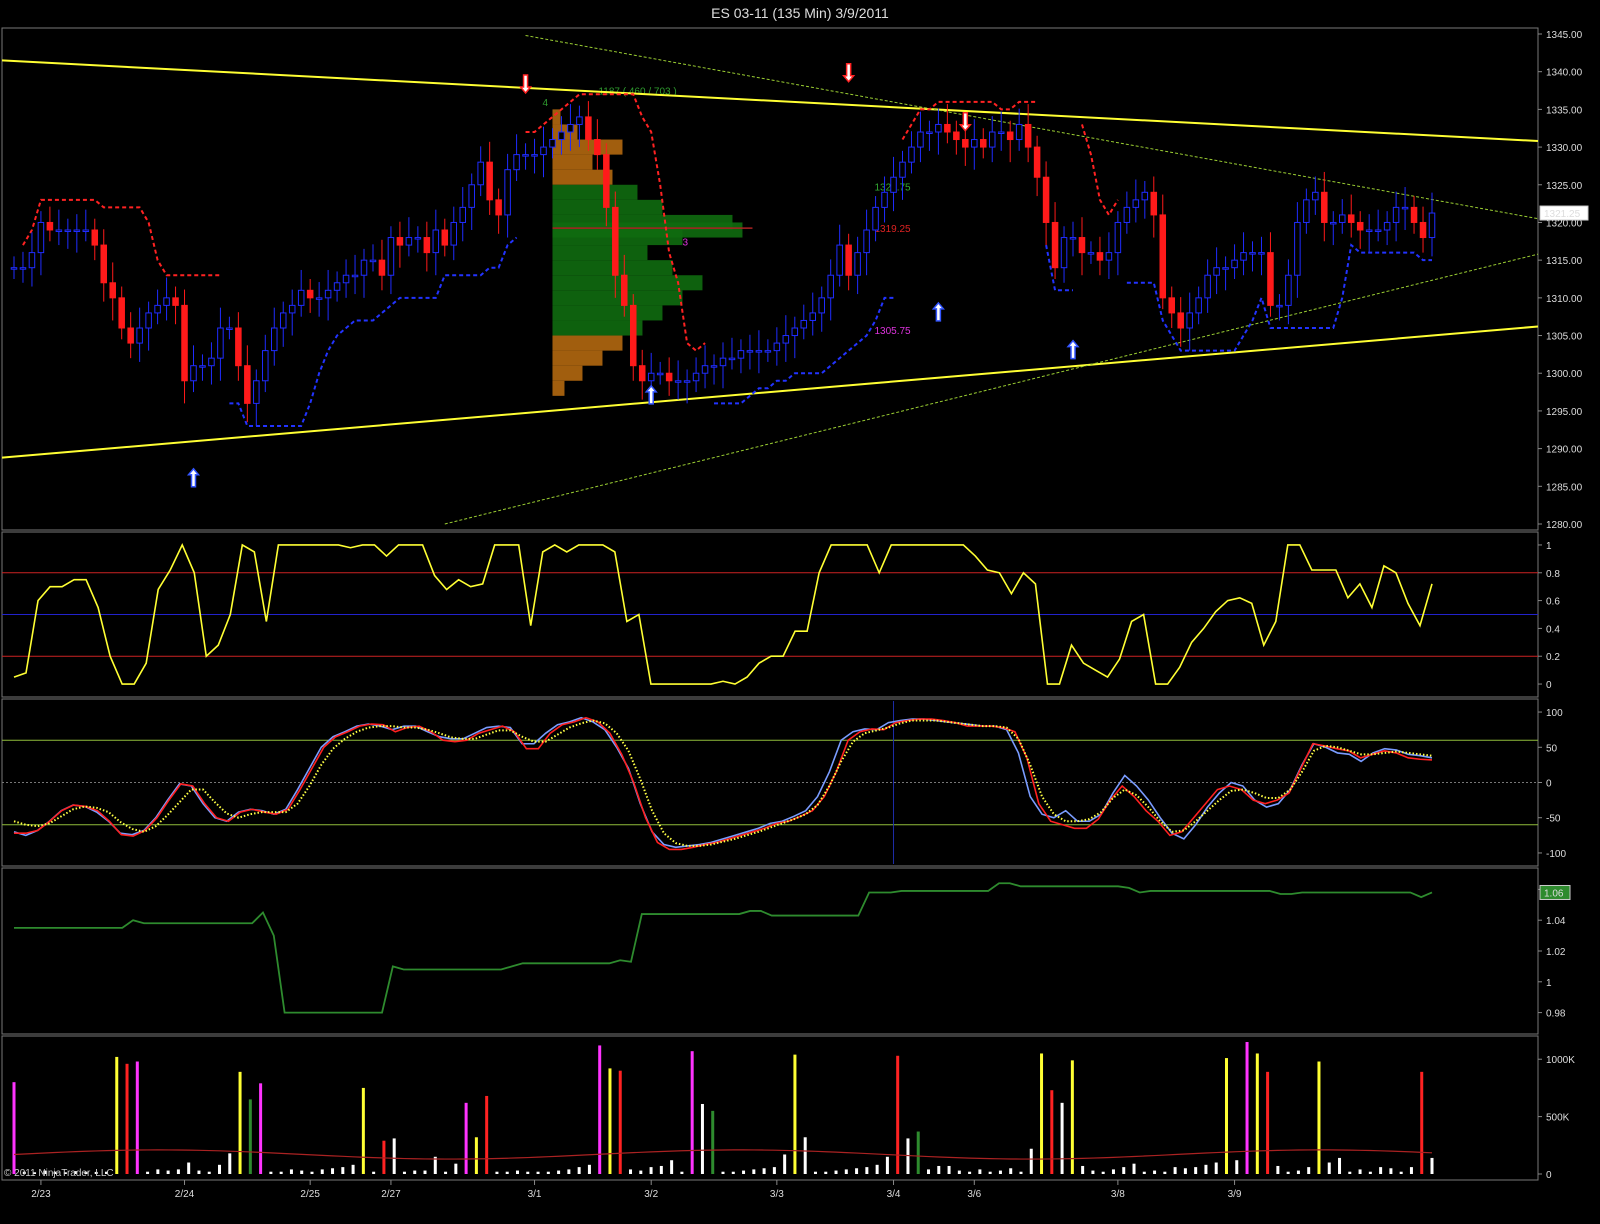  I want to click on signal-arrow-up, so click(193, 477).